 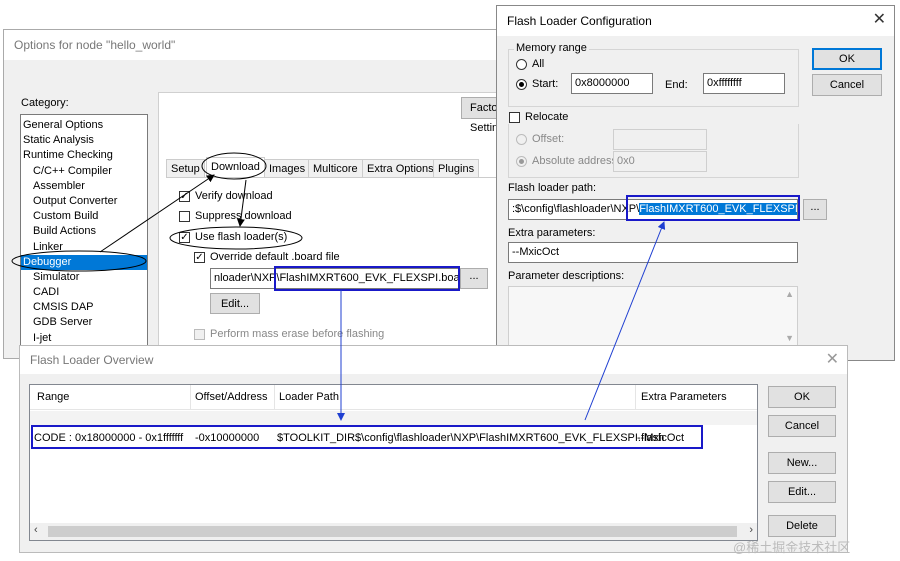 What do you see at coordinates (157, 213) in the screenshot?
I see `arrow-debugger-to-download` at bounding box center [157, 213].